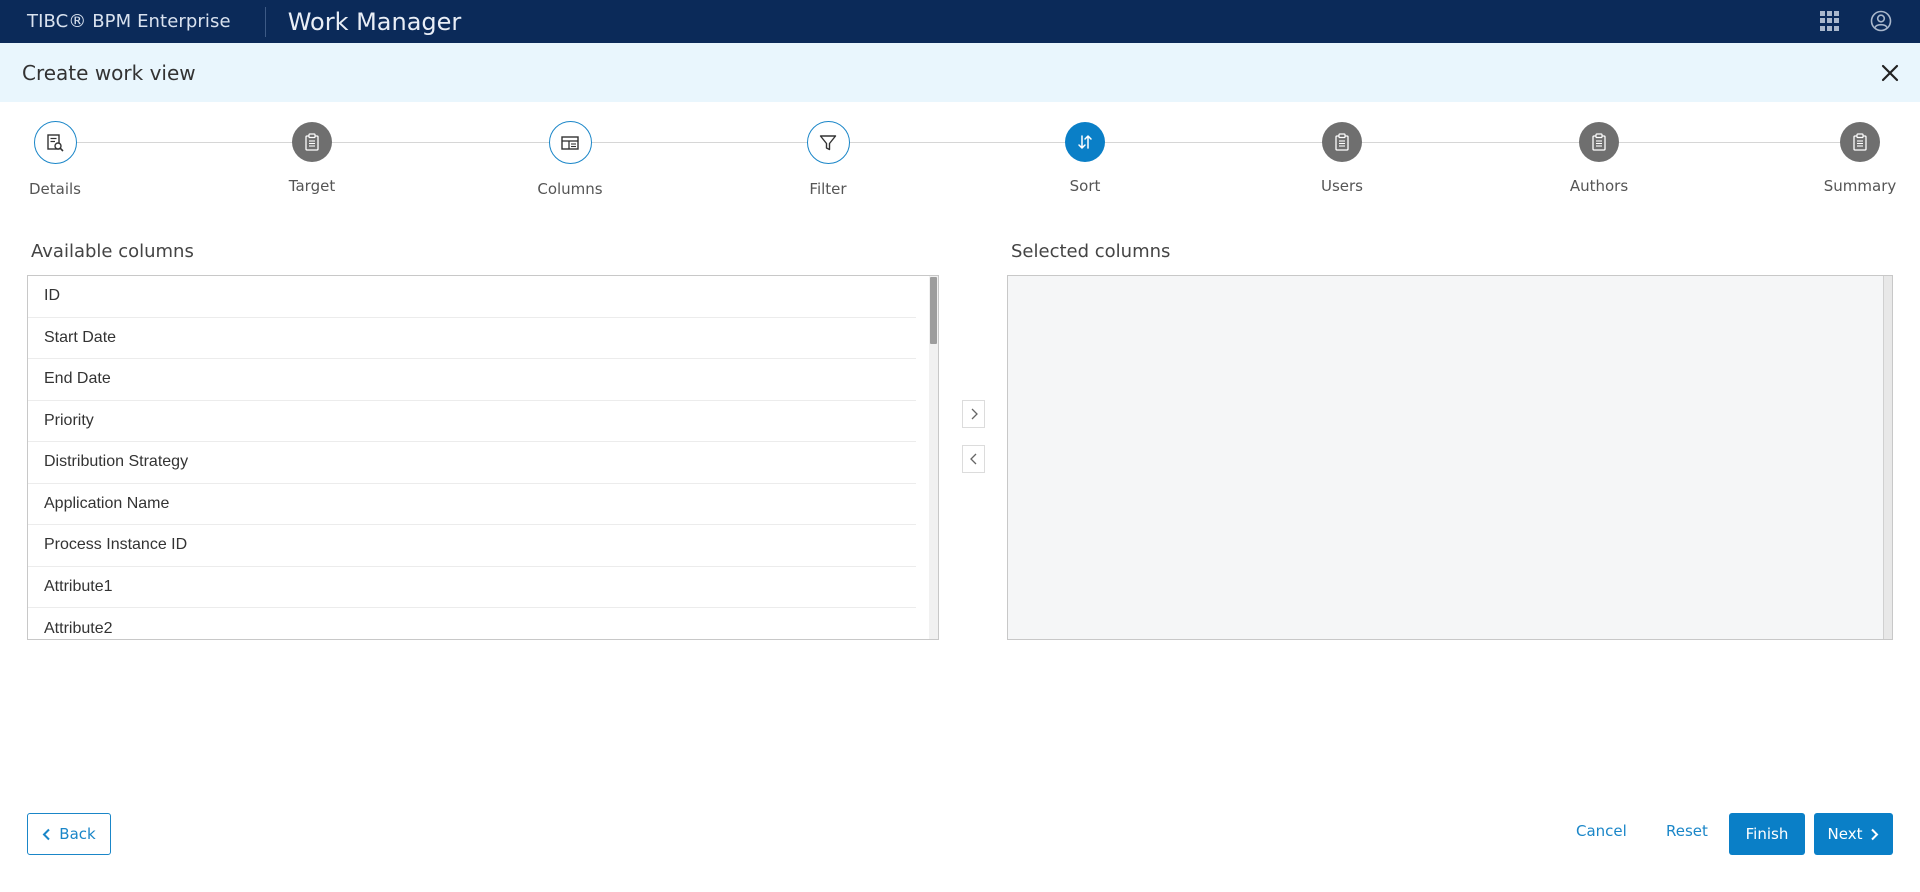  What do you see at coordinates (472, 463) in the screenshot?
I see `list-item: Distribution Strategy` at bounding box center [472, 463].